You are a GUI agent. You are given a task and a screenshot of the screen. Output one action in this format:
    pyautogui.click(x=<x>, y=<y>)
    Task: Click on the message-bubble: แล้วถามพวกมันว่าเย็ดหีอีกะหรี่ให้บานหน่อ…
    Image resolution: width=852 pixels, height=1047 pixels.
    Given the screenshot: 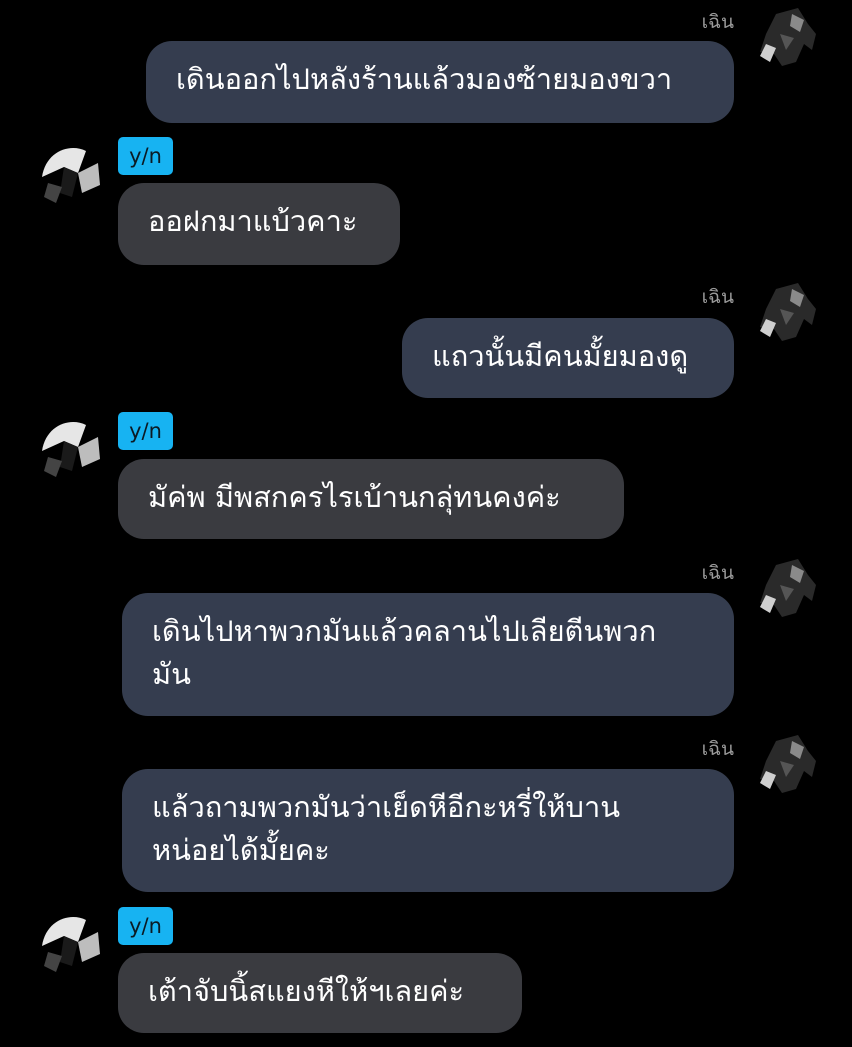 What is the action you would take?
    pyautogui.click(x=428, y=830)
    